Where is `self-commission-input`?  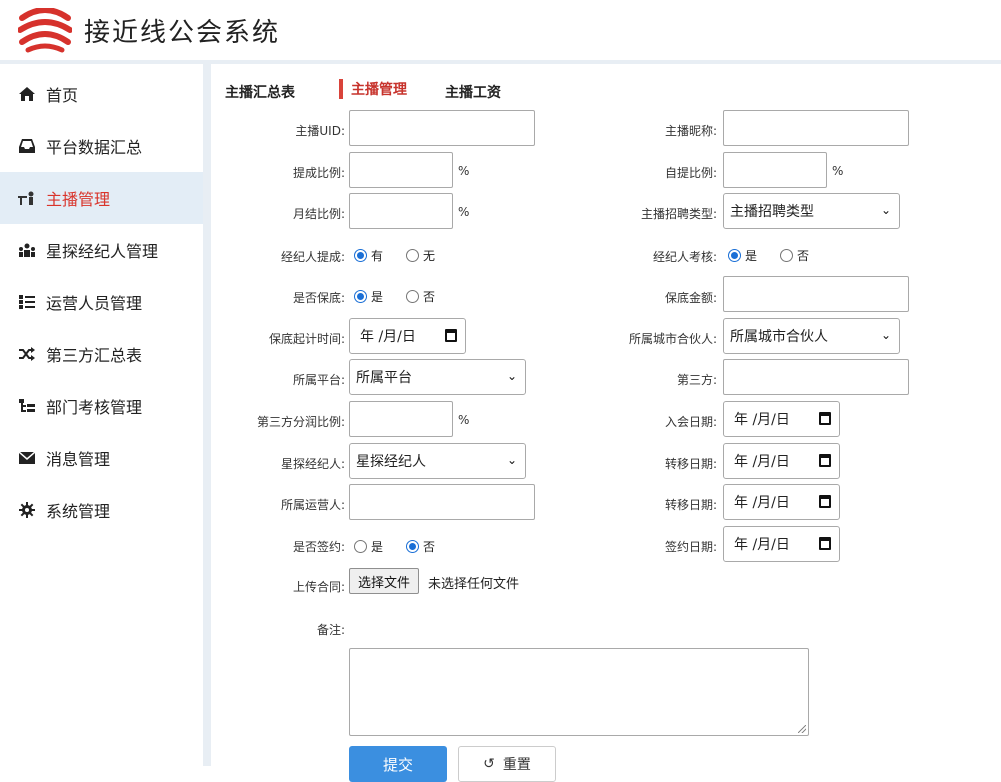 self-commission-input is located at coordinates (775, 170).